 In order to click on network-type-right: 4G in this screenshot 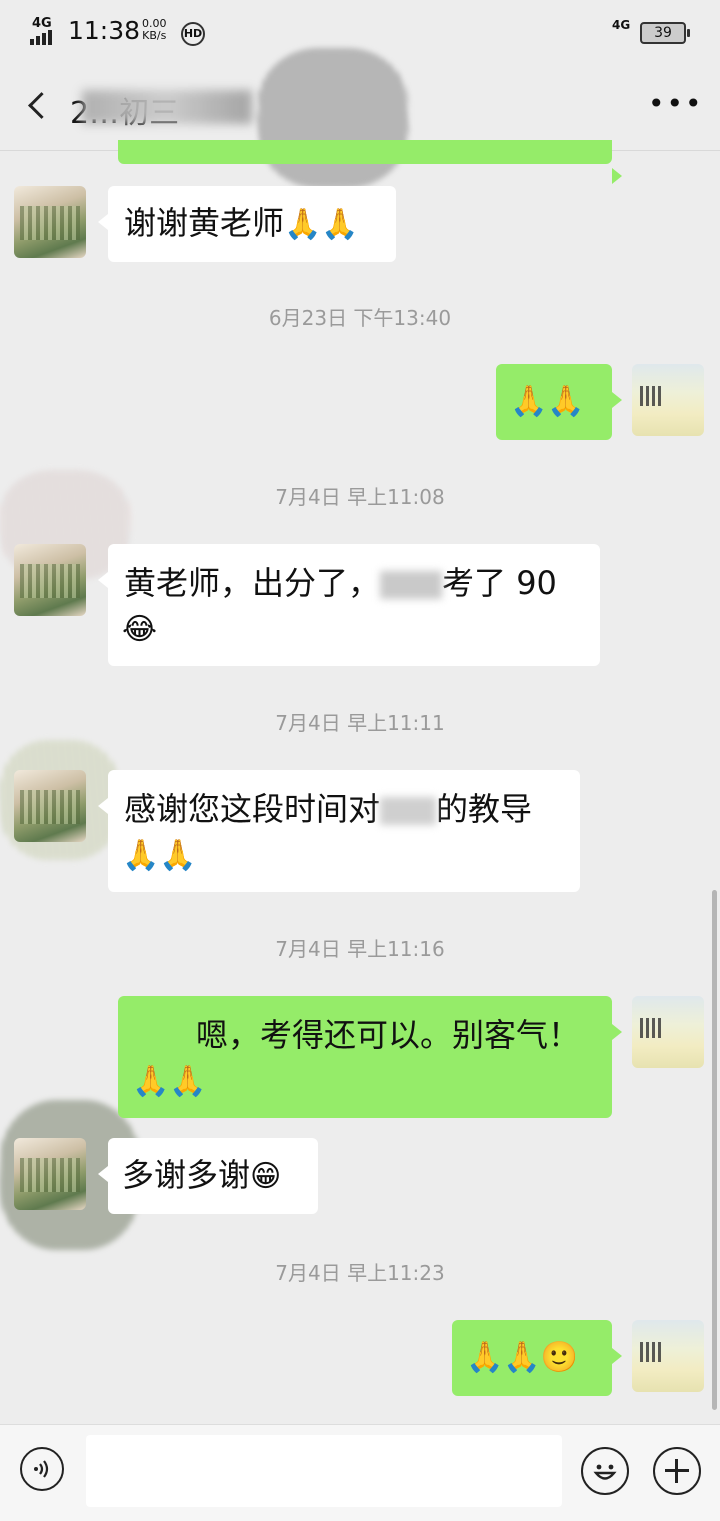, I will do `click(621, 25)`.